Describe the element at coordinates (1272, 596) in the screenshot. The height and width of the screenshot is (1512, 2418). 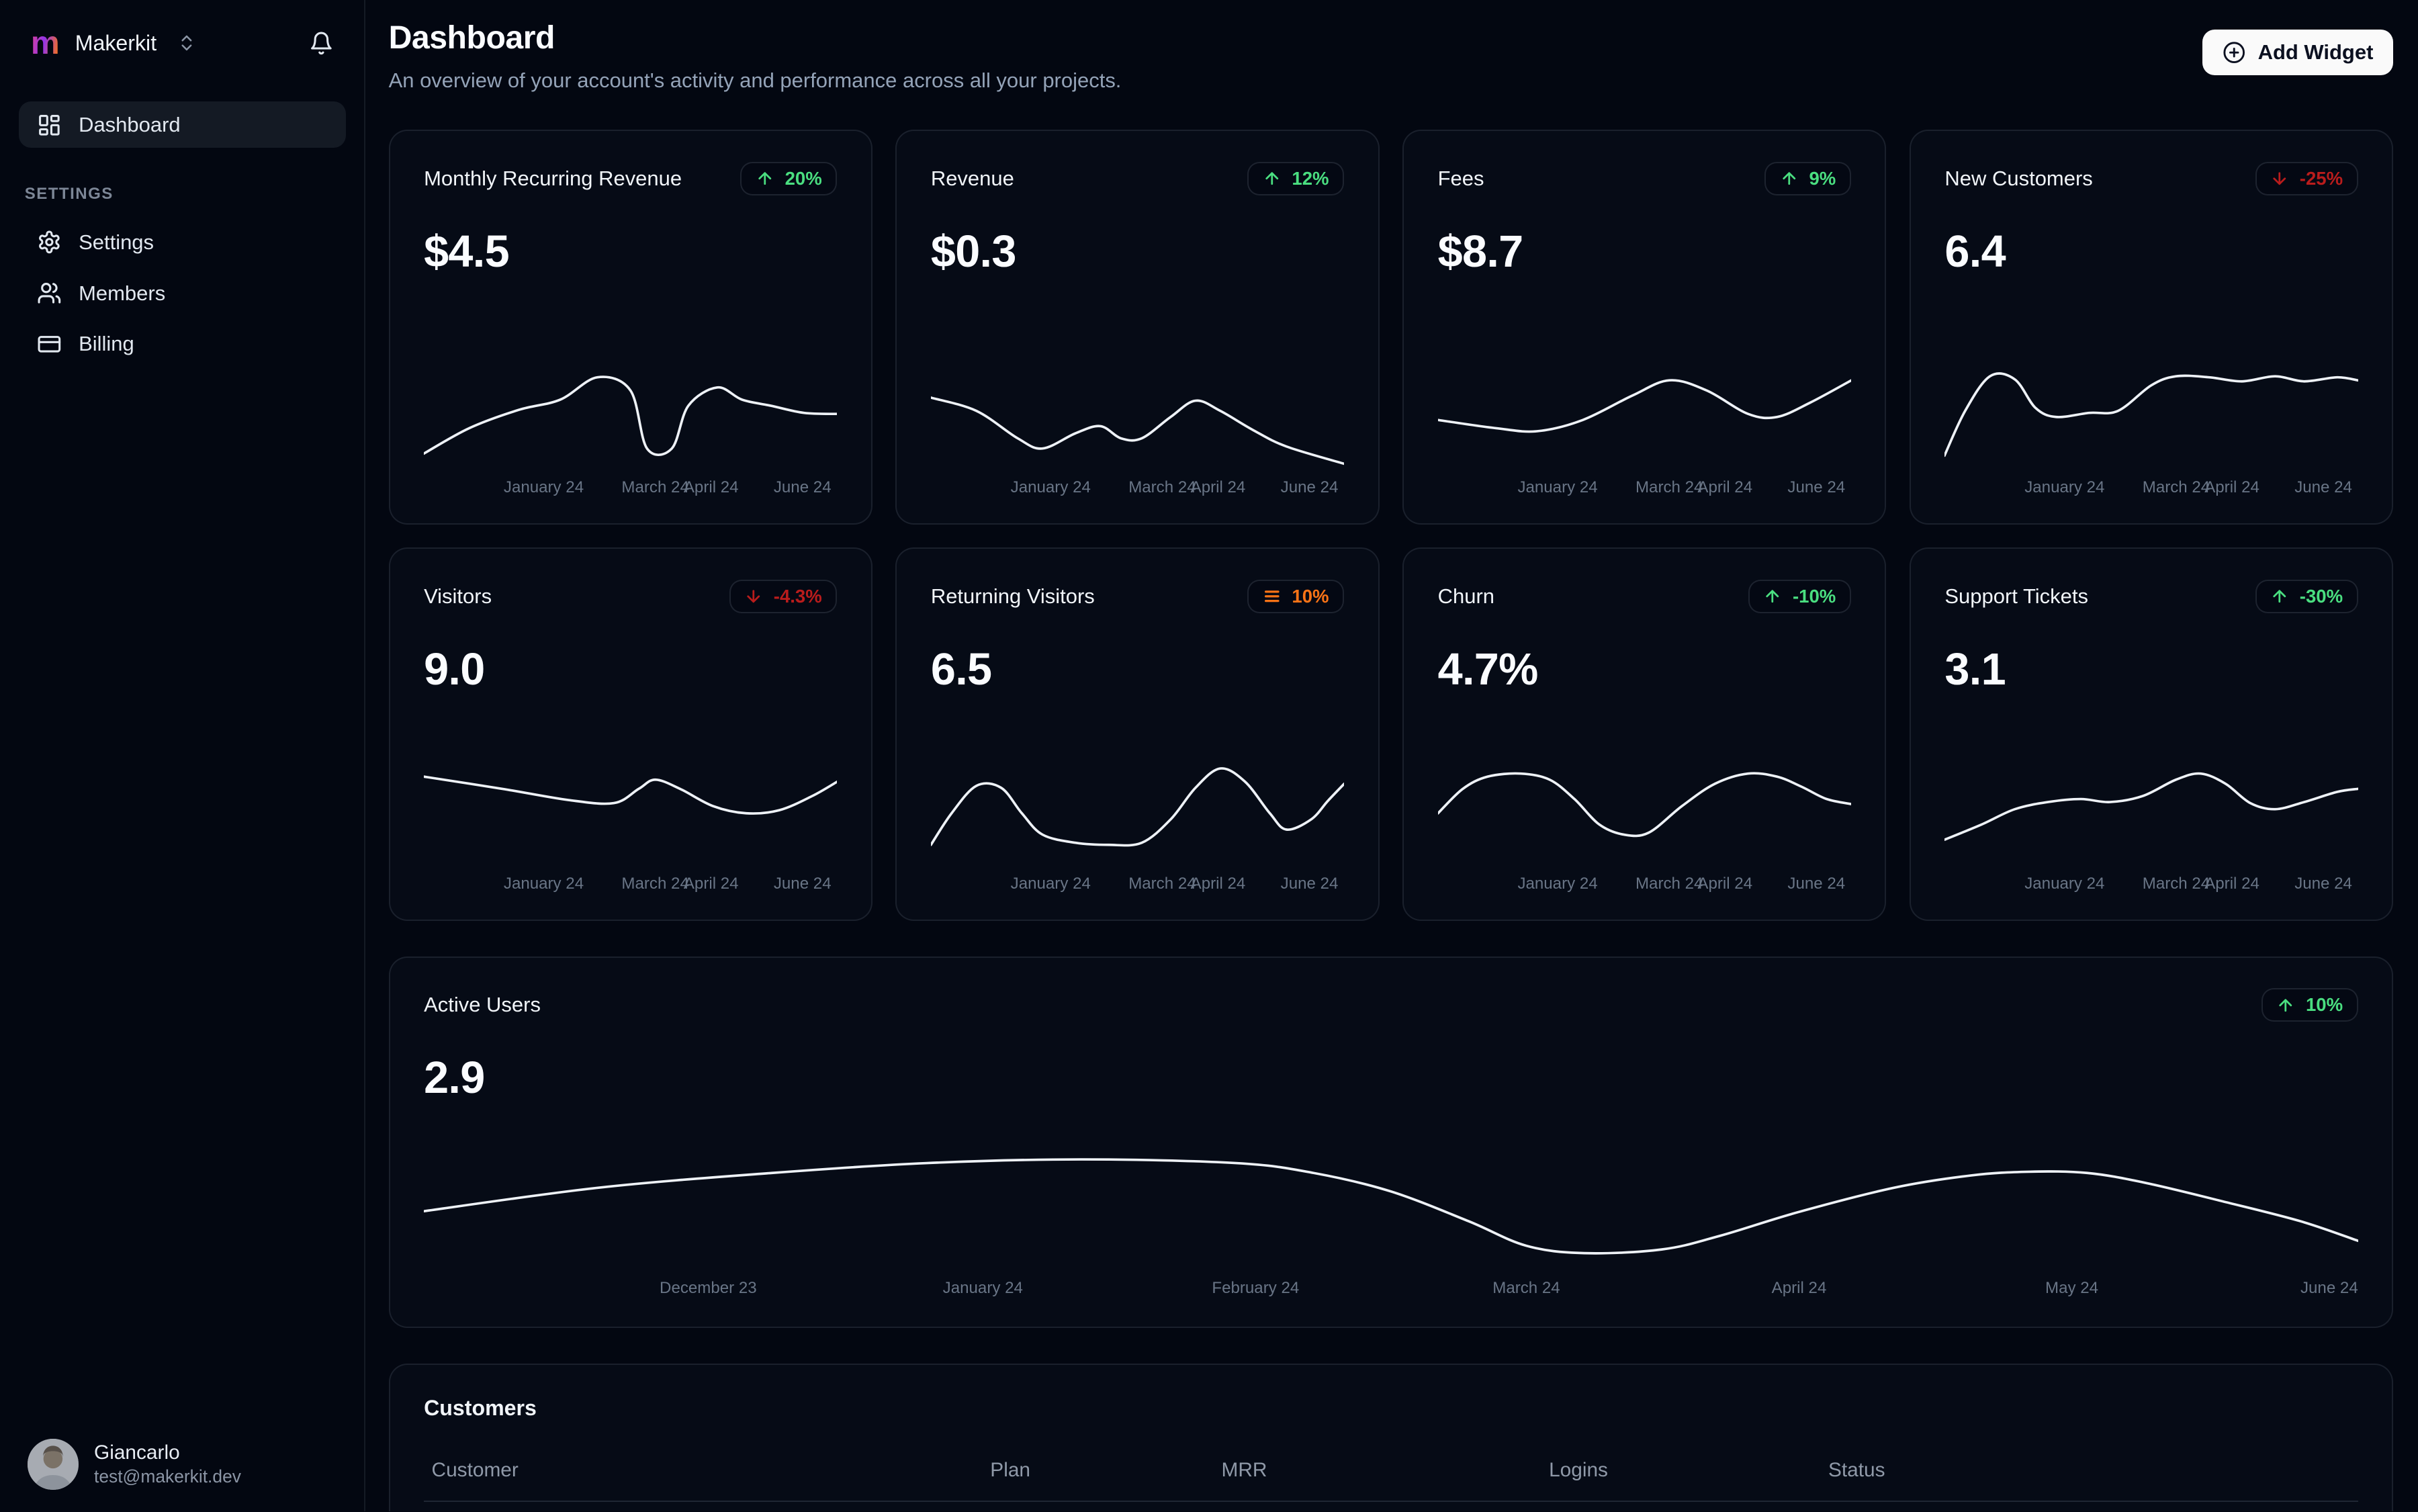
I see `menu-icon` at that location.